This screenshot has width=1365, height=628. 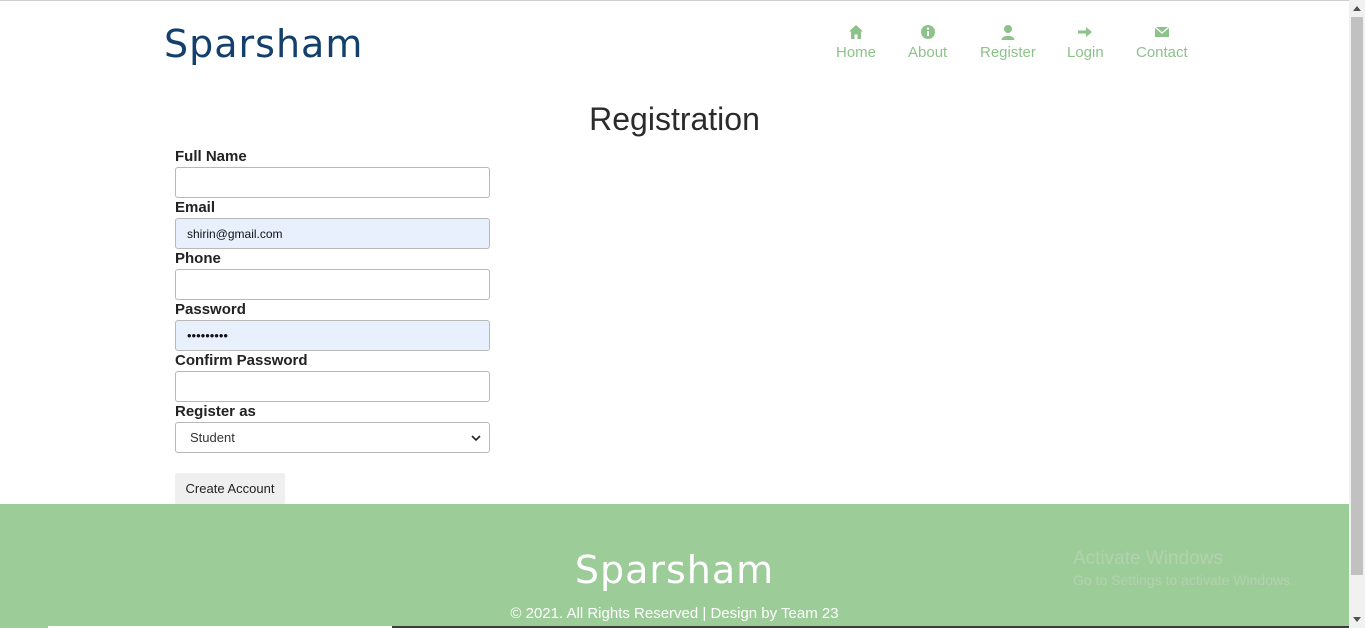 What do you see at coordinates (332, 335) in the screenshot?
I see `password-input` at bounding box center [332, 335].